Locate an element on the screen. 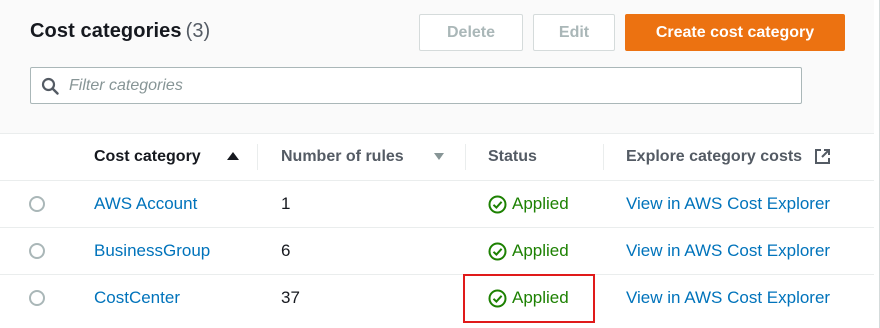 The height and width of the screenshot is (328, 880). number-of-rules: 1 is located at coordinates (286, 203).